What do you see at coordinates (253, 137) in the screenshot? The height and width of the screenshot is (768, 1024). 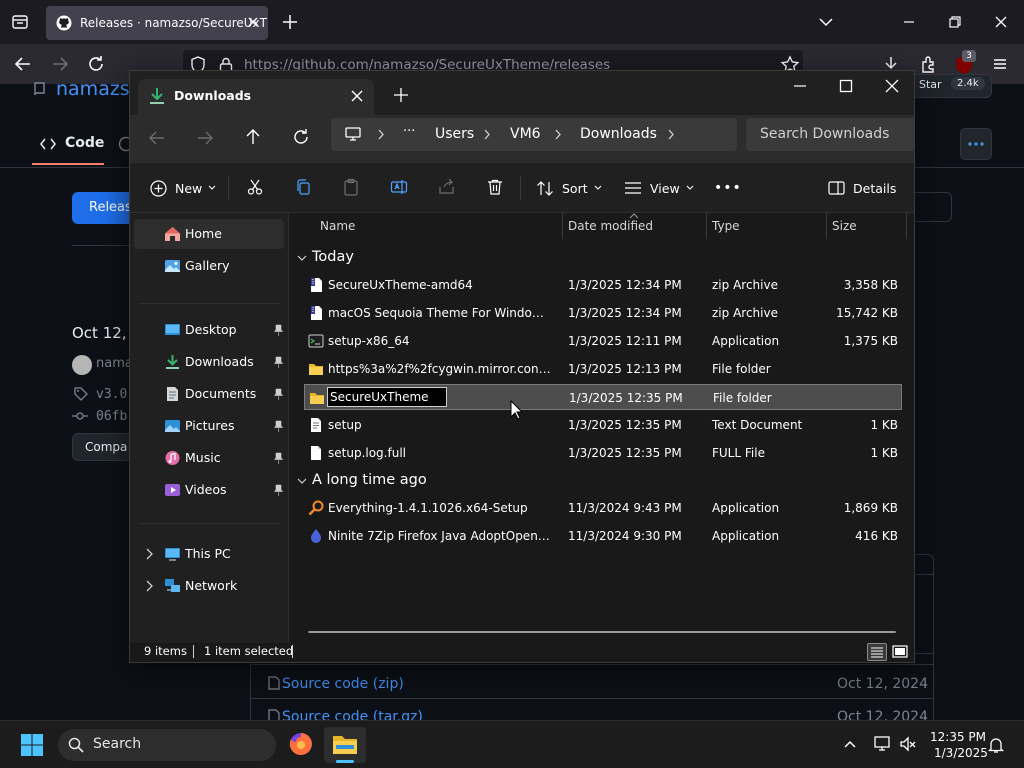 I see `up-icon` at bounding box center [253, 137].